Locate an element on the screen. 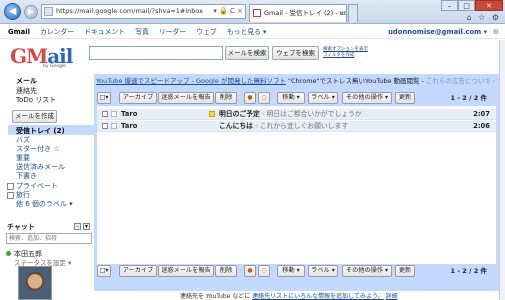 The image size is (505, 300). chat-search-input: 検索、追加、招待 is located at coordinates (49, 238).